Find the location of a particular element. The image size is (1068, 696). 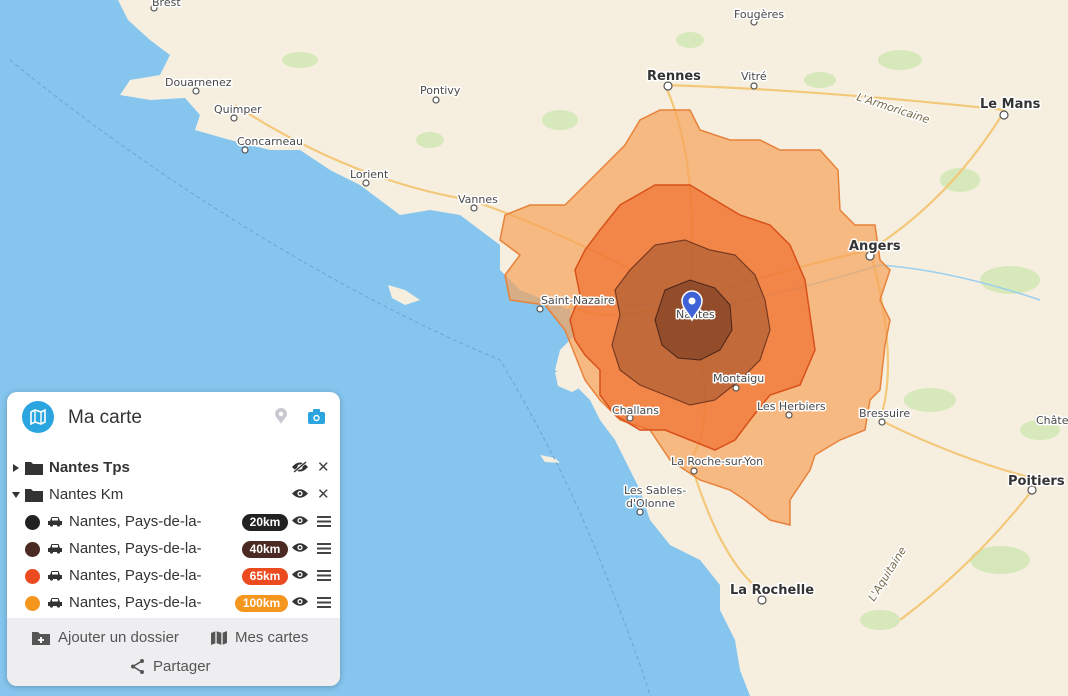

city-label: Le Mans is located at coordinates (1010, 104).